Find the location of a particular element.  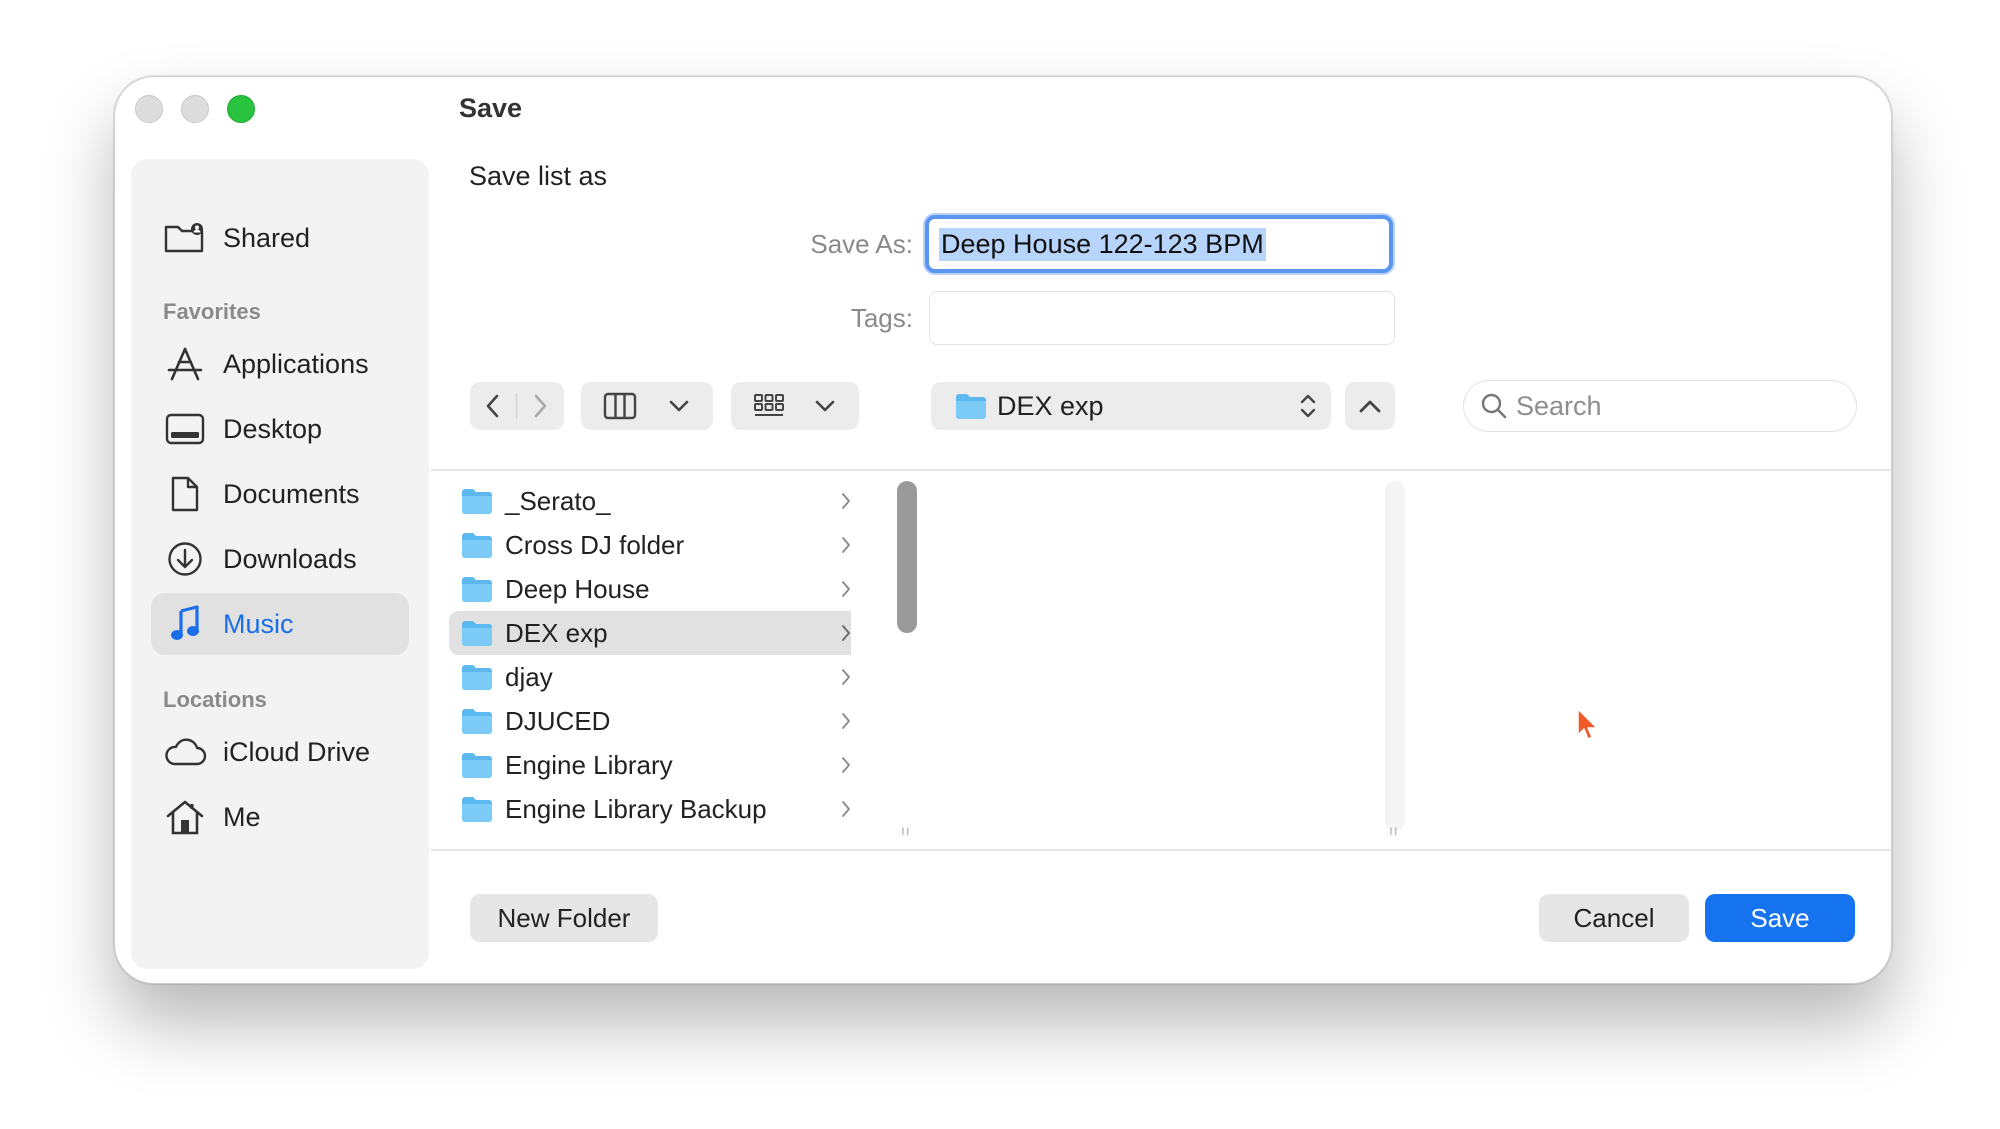

sidebar-item-downloads: Downloads is located at coordinates (280, 559).